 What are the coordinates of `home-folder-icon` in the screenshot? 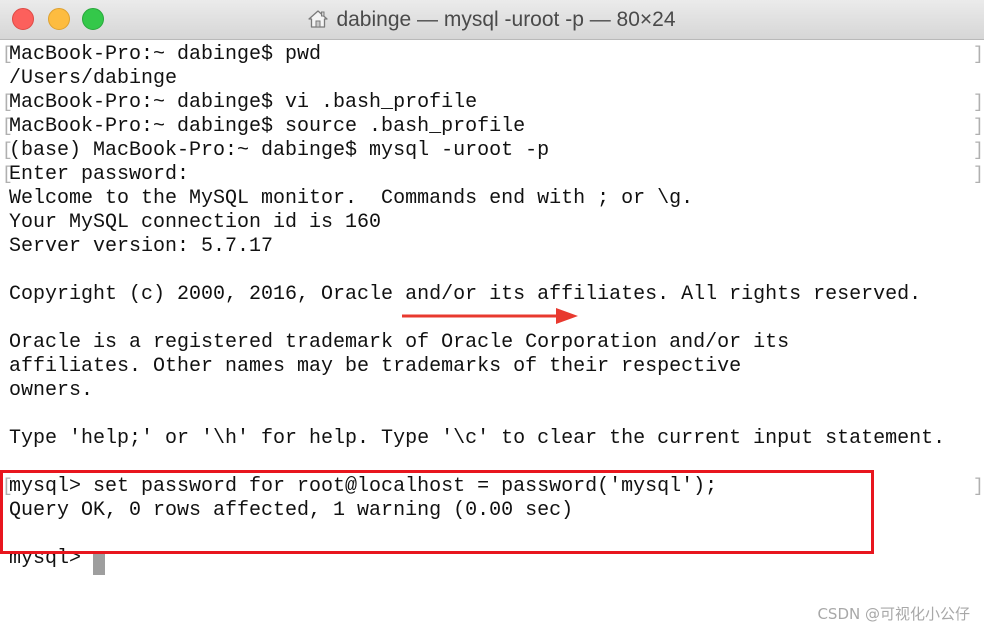 It's located at (318, 19).